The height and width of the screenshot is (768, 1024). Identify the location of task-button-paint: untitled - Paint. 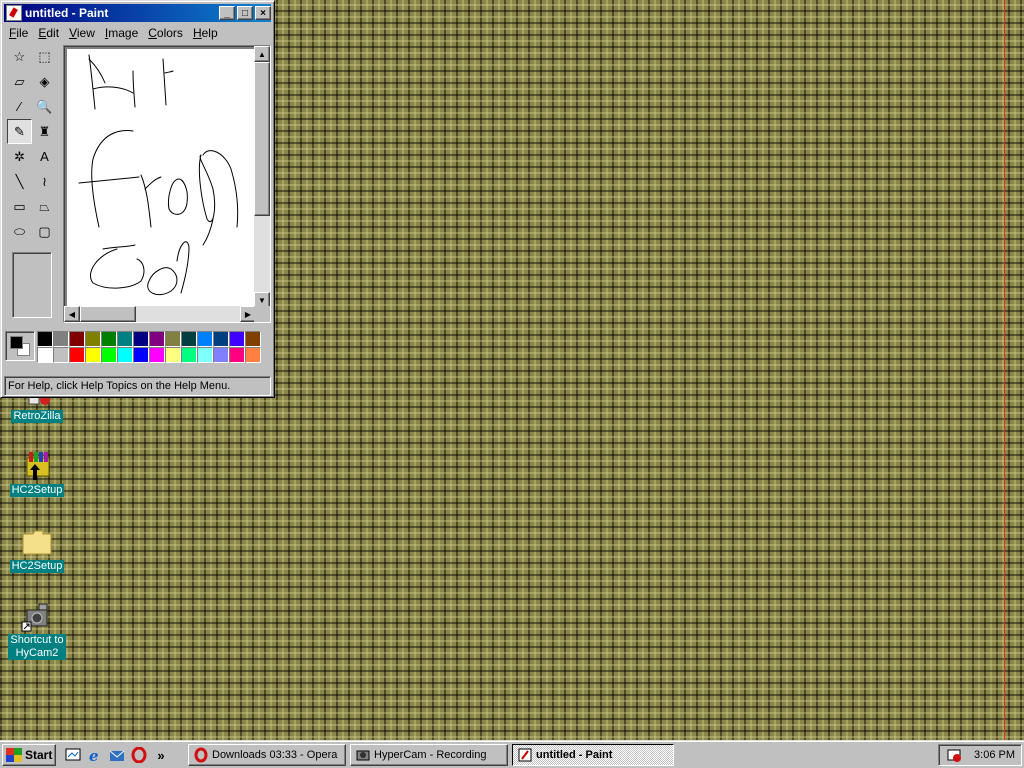
(593, 755).